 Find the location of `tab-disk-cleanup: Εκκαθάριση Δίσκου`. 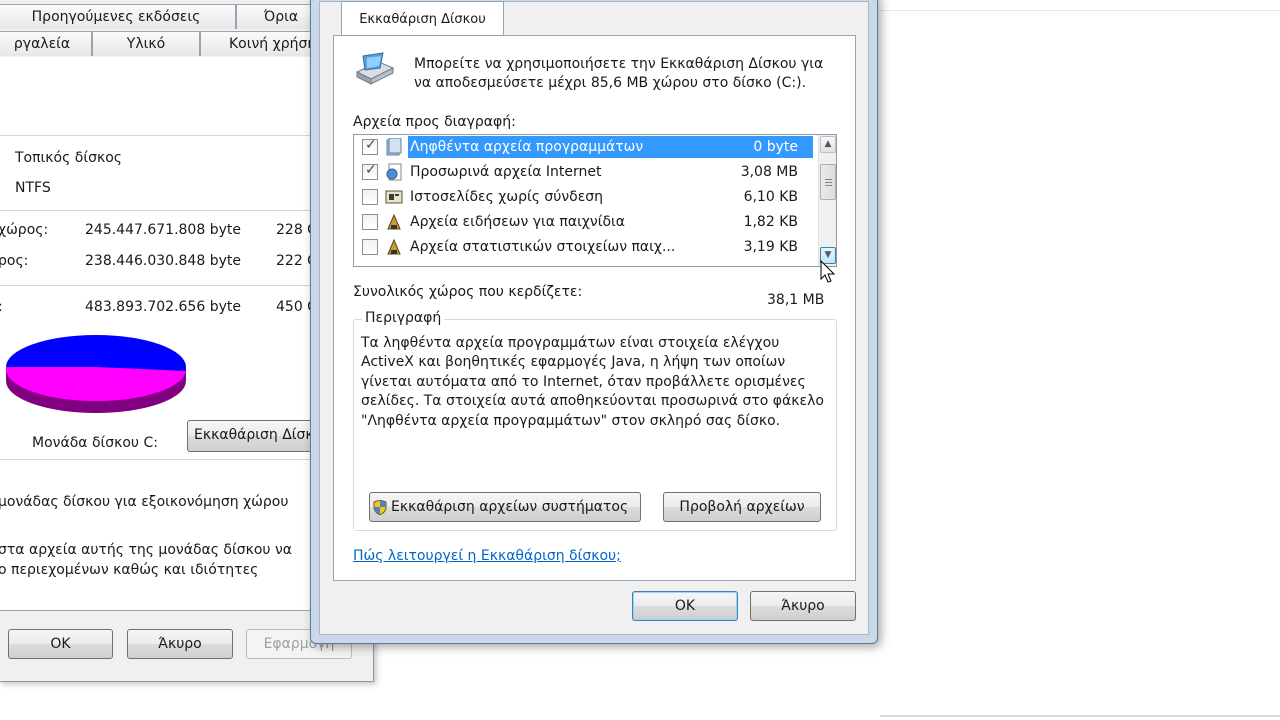

tab-disk-cleanup: Εκκαθάριση Δίσκου is located at coordinates (422, 18).